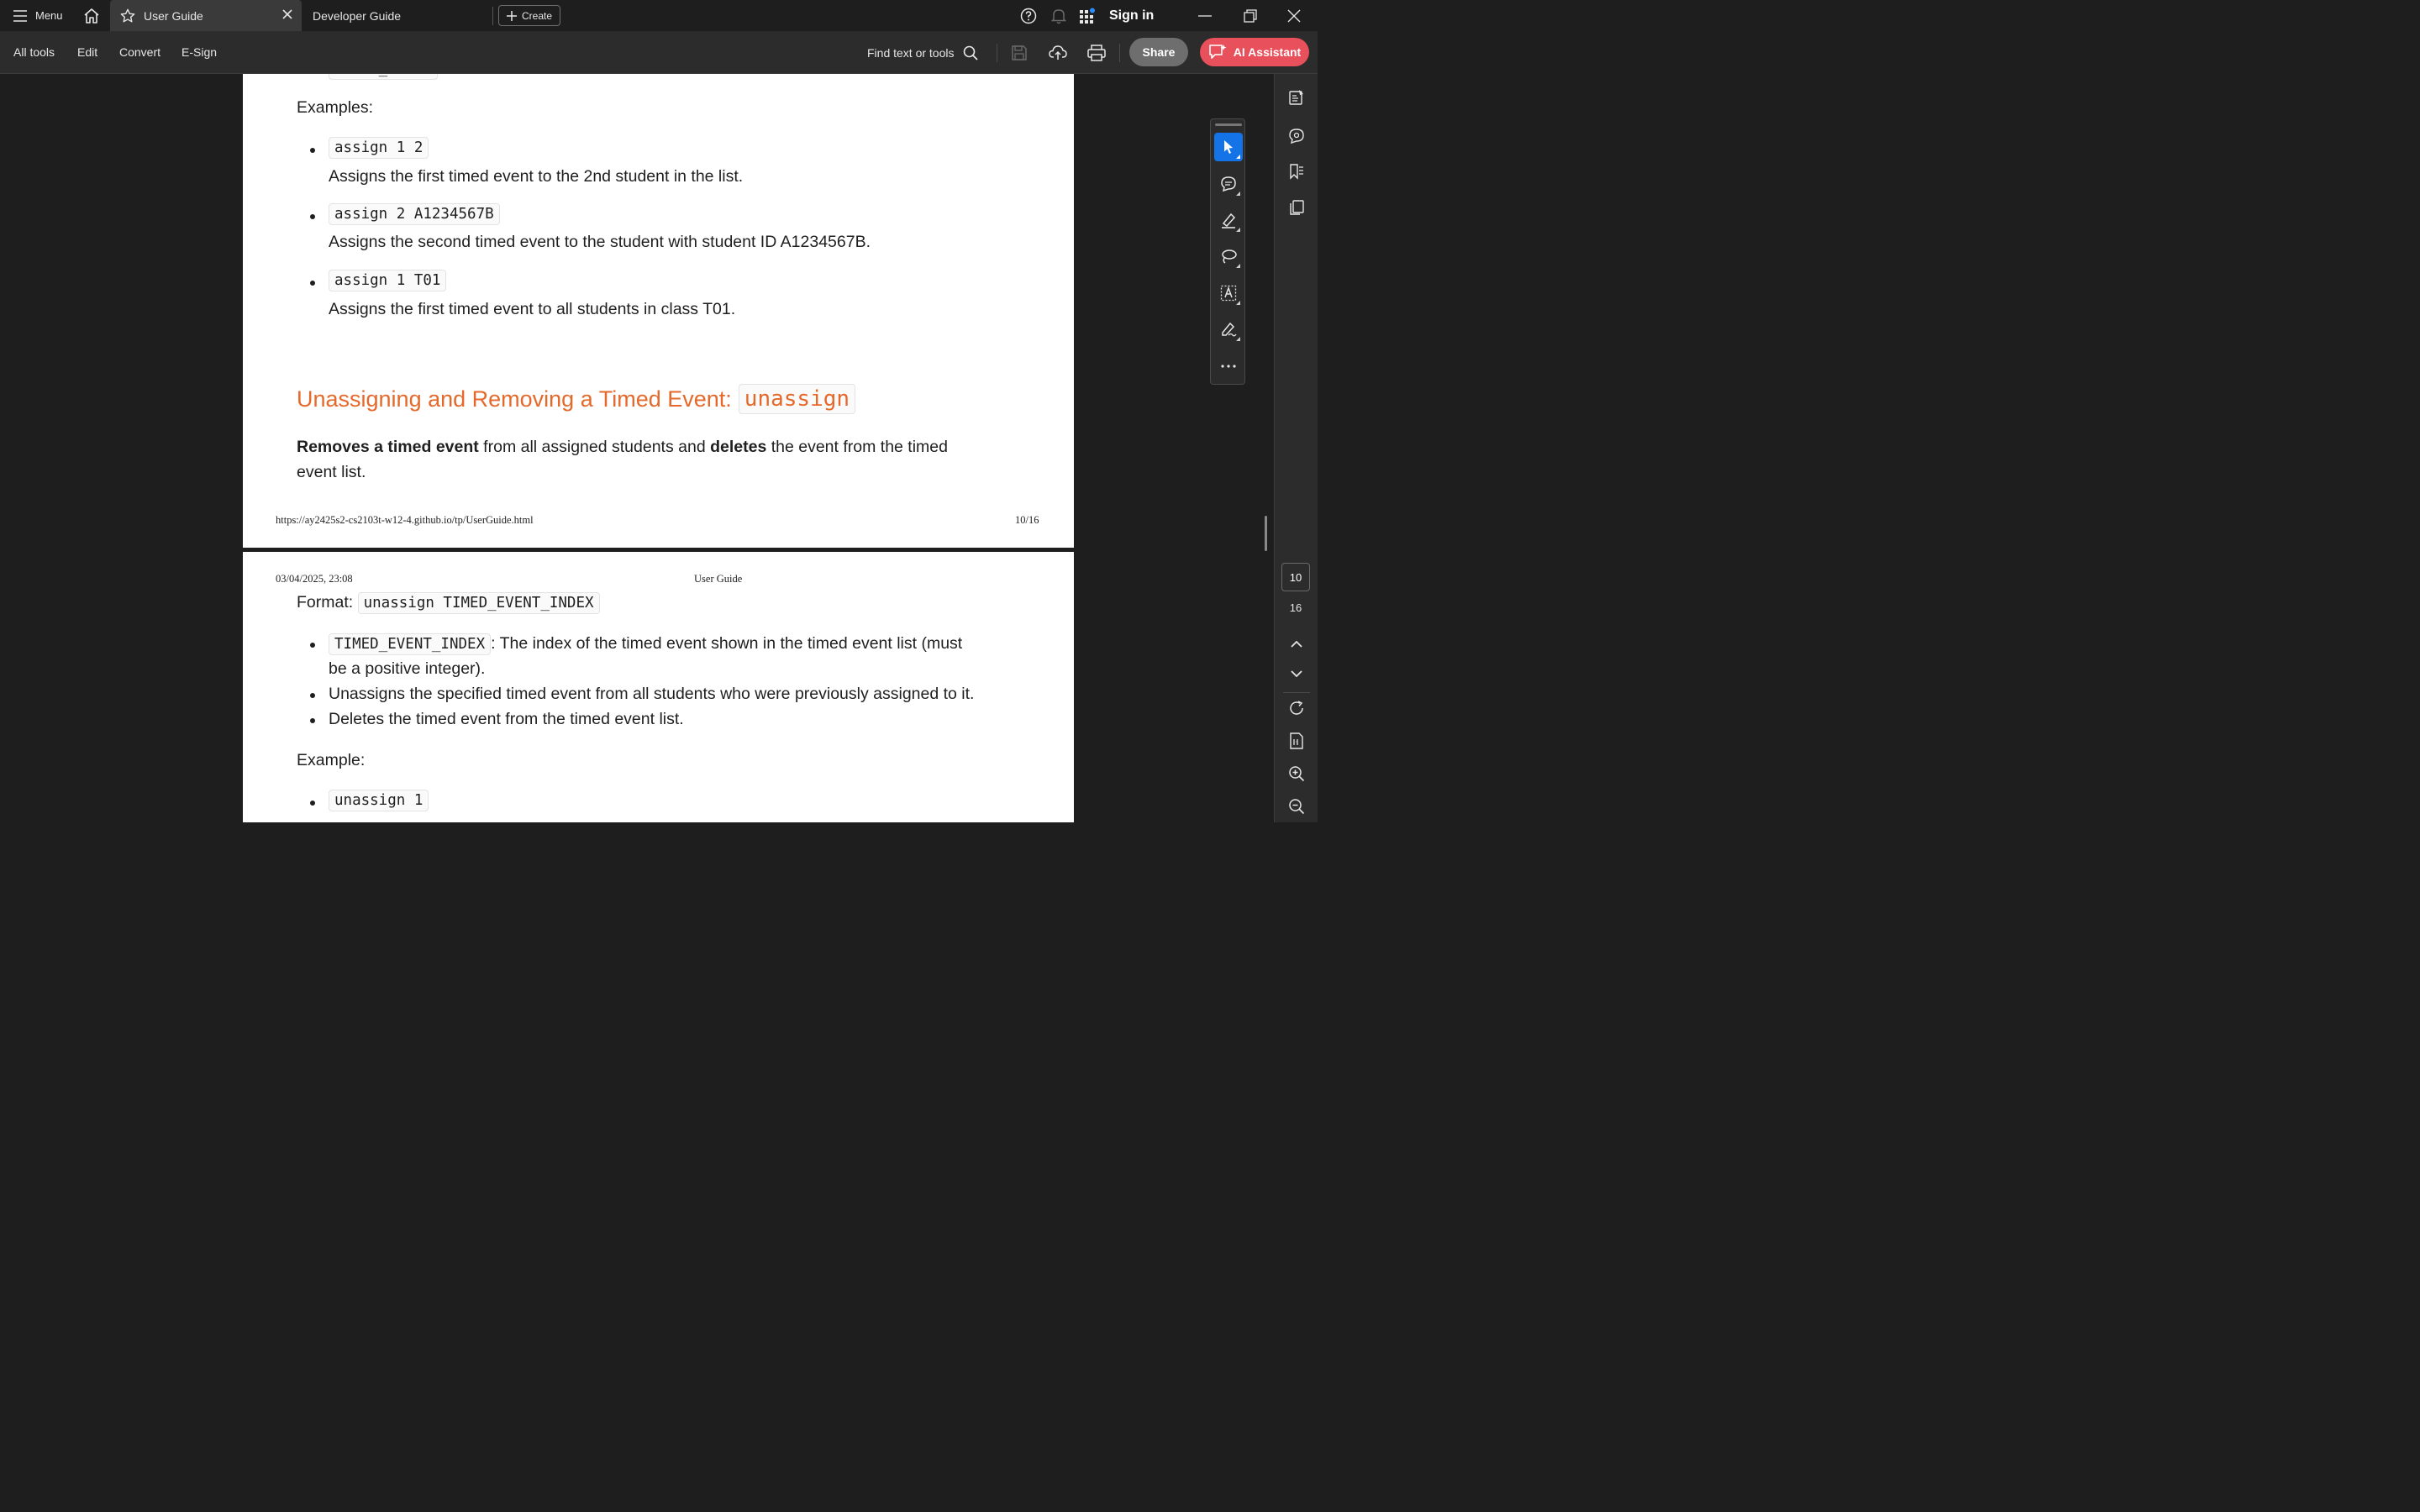 The width and height of the screenshot is (2420, 1512). I want to click on pages-panel-button, so click(1296, 207).